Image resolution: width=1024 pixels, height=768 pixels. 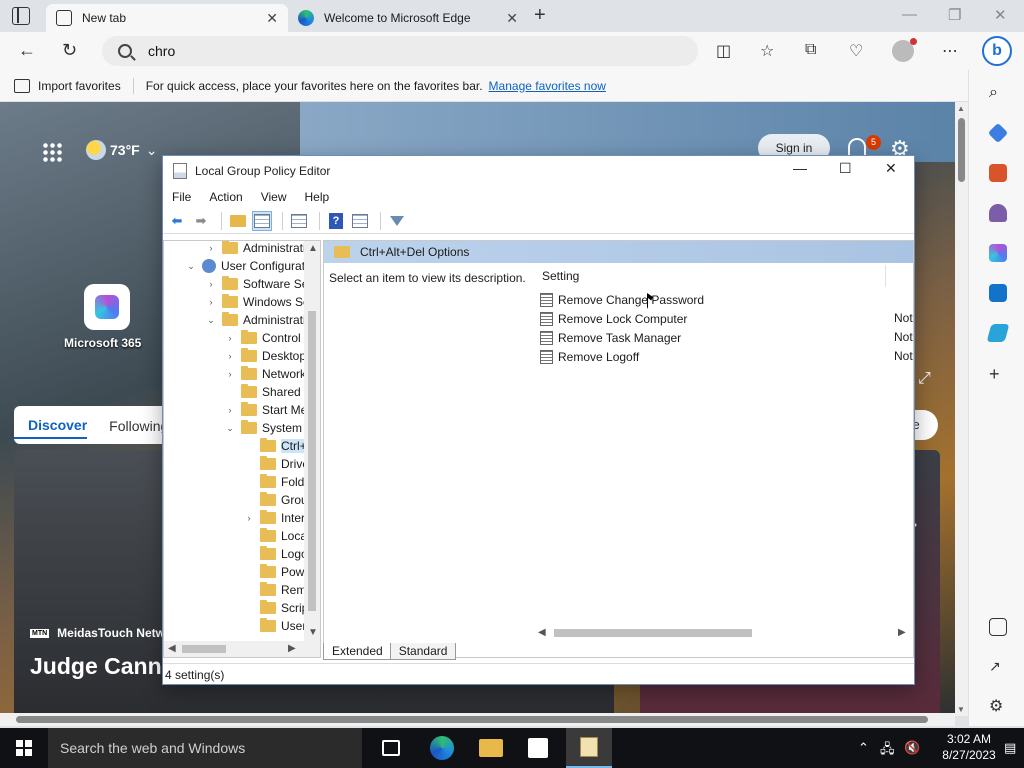 I want to click on show-hide-tree-button, so click(x=262, y=220).